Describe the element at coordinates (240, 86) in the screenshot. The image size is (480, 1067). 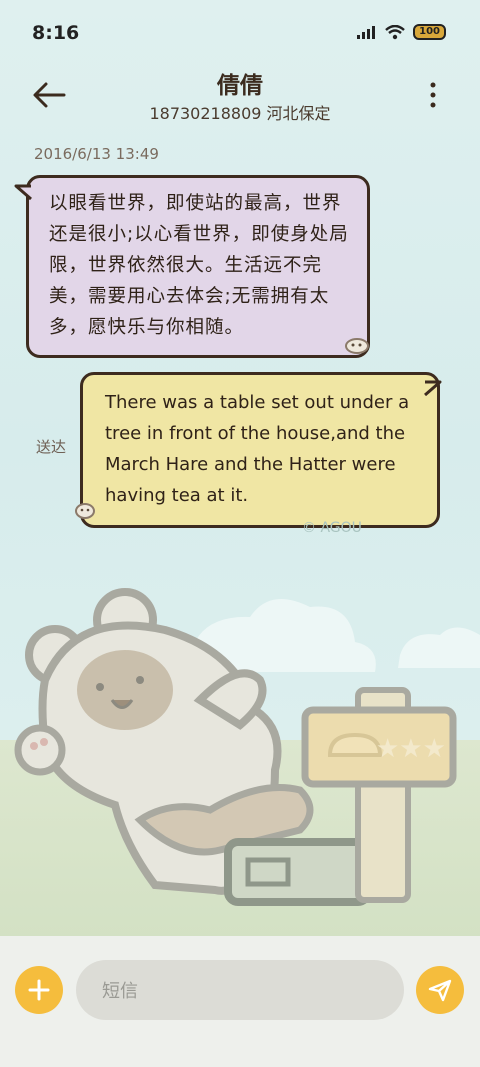
I see `contact-name: 倩倩` at that location.